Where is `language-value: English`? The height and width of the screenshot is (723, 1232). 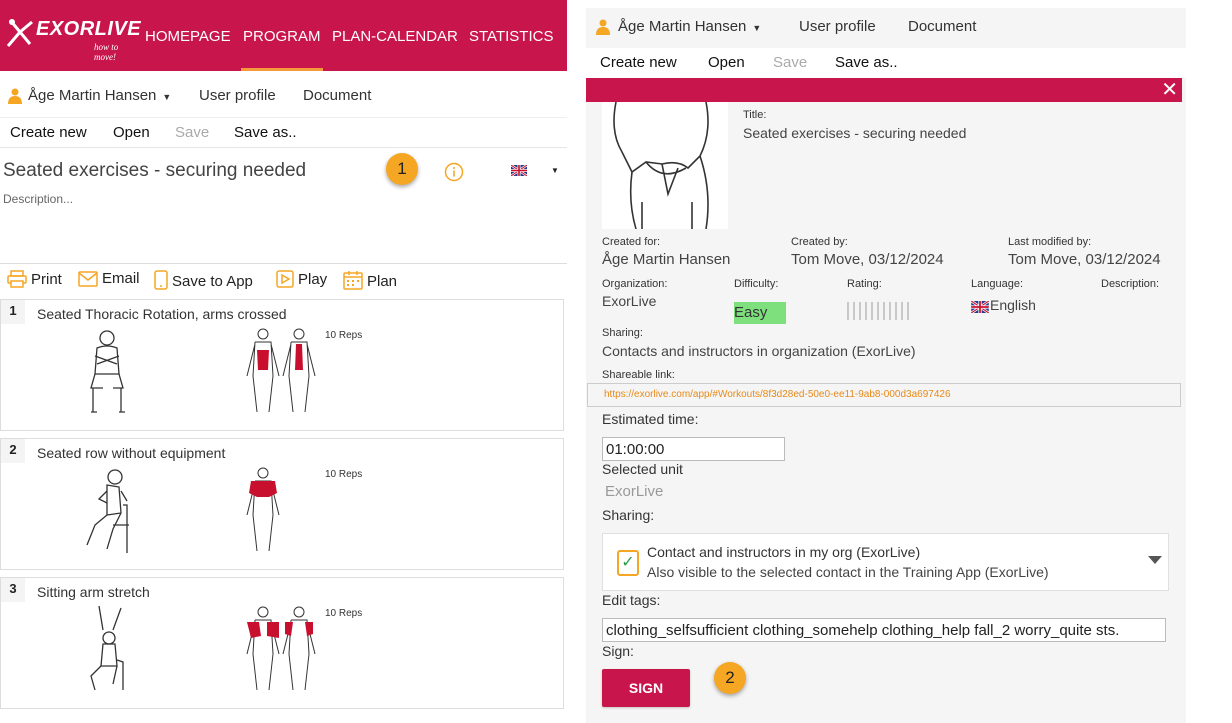 language-value: English is located at coordinates (1013, 305).